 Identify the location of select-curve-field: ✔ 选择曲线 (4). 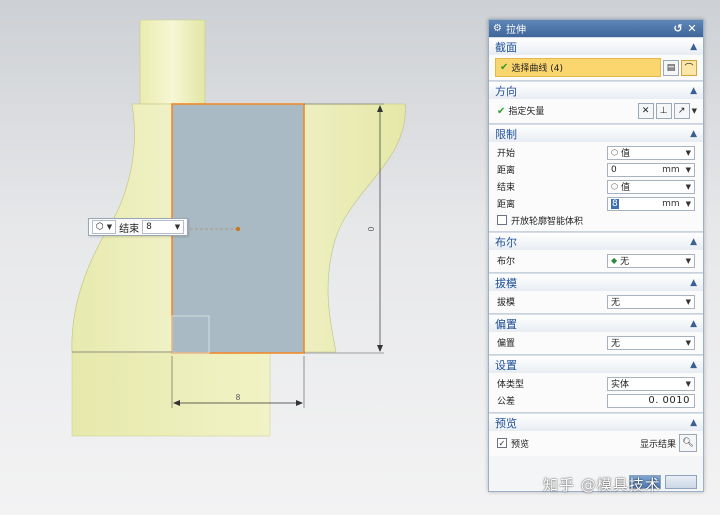
(578, 67).